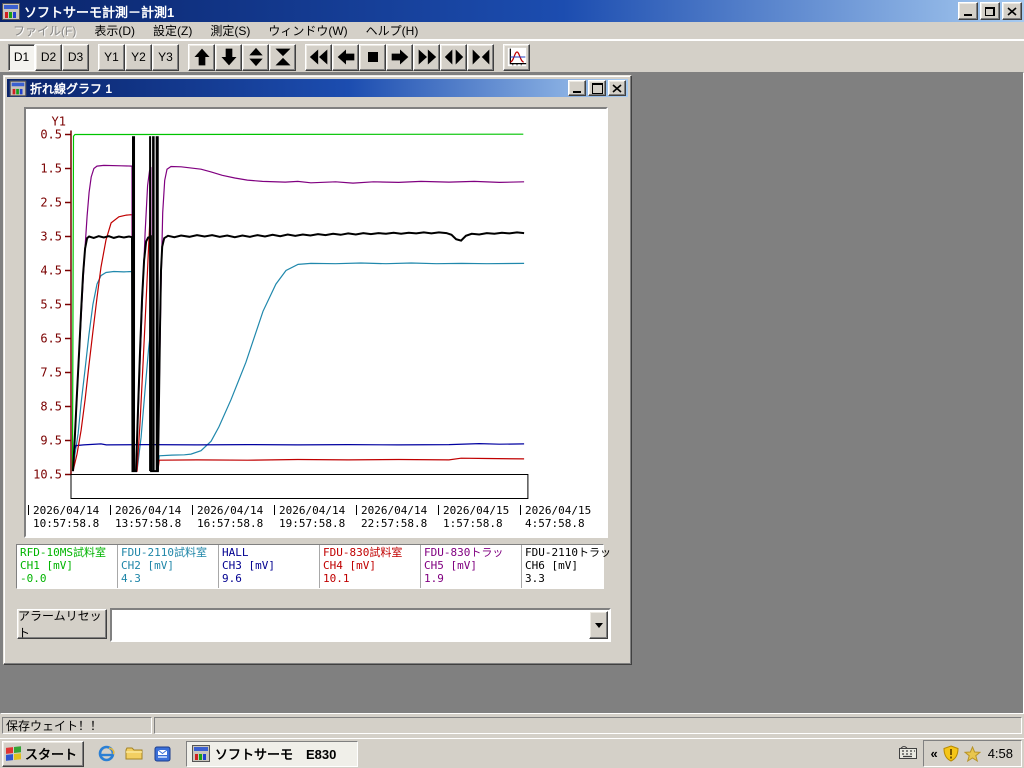  I want to click on legend-channel-4: FDU-830試料室 CH4 [mV] 10.1, so click(370, 566).